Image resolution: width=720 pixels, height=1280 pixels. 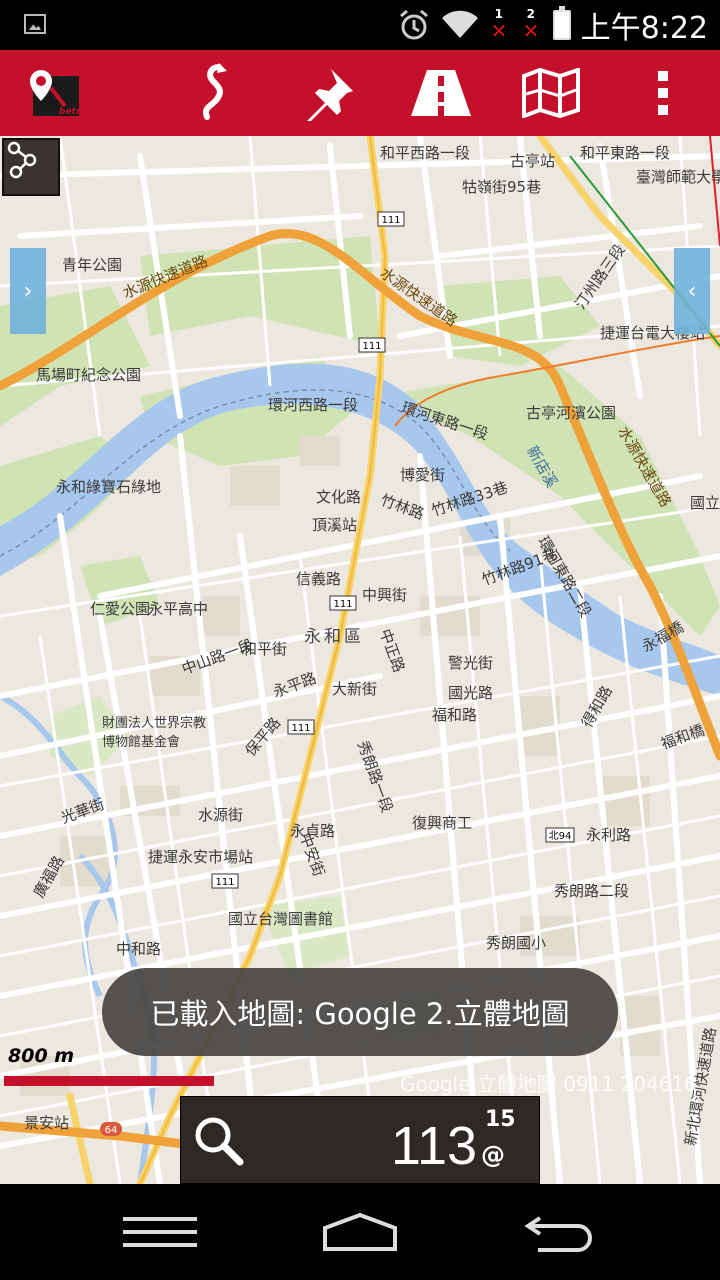 I want to click on overflow-menu-icon, so click(x=663, y=93).